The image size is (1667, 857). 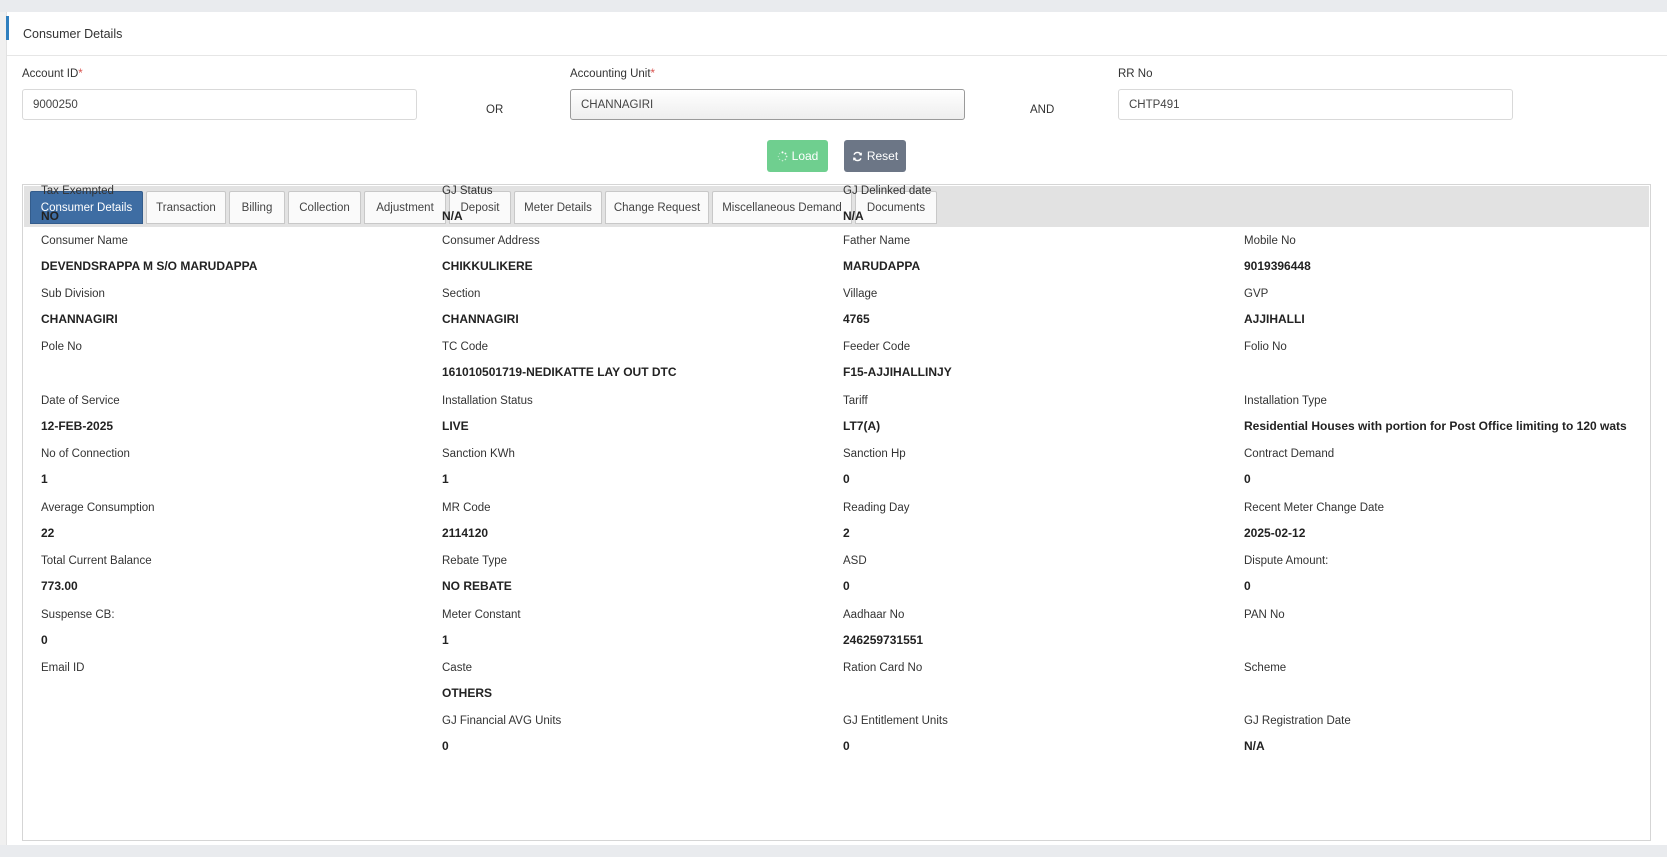 I want to click on detail-value: 1, so click(x=44, y=479).